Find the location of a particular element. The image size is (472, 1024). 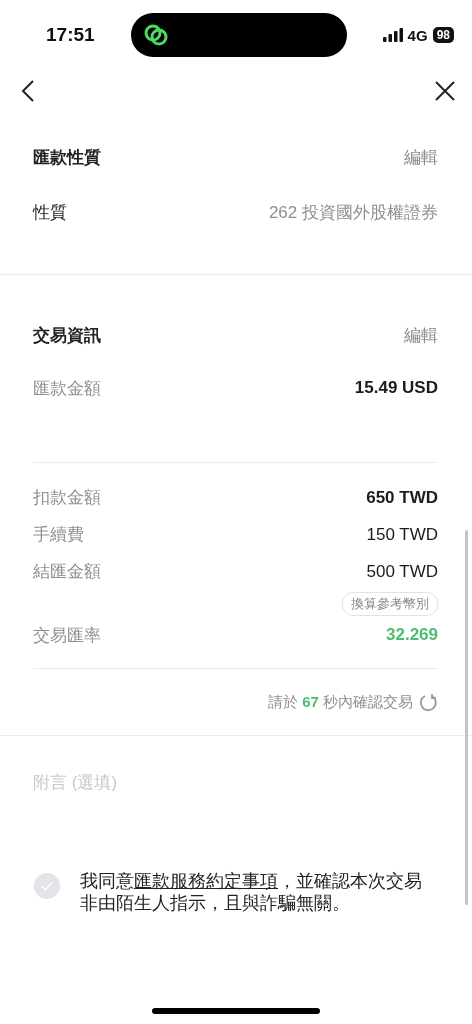

row-value: 32.269 is located at coordinates (412, 635).